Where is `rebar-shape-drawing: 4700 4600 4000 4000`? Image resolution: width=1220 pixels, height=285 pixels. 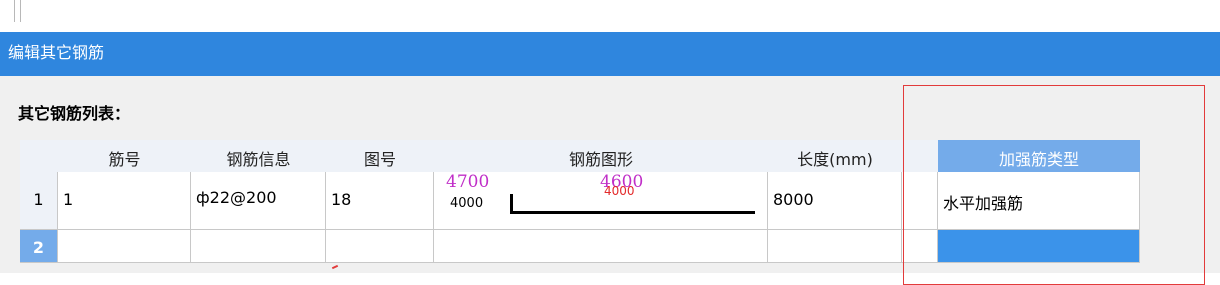
rebar-shape-drawing: 4700 4600 4000 4000 is located at coordinates (601, 201).